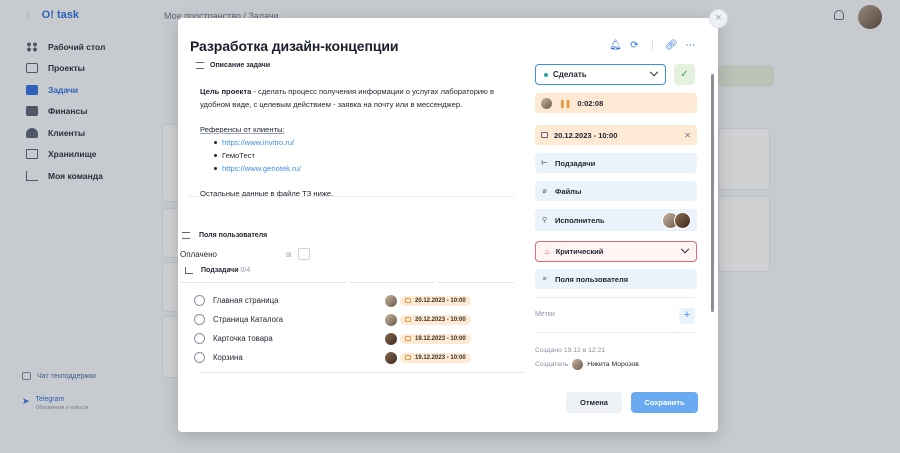 This screenshot has width=900, height=453. I want to click on button-label: Подзадачи, so click(575, 163).